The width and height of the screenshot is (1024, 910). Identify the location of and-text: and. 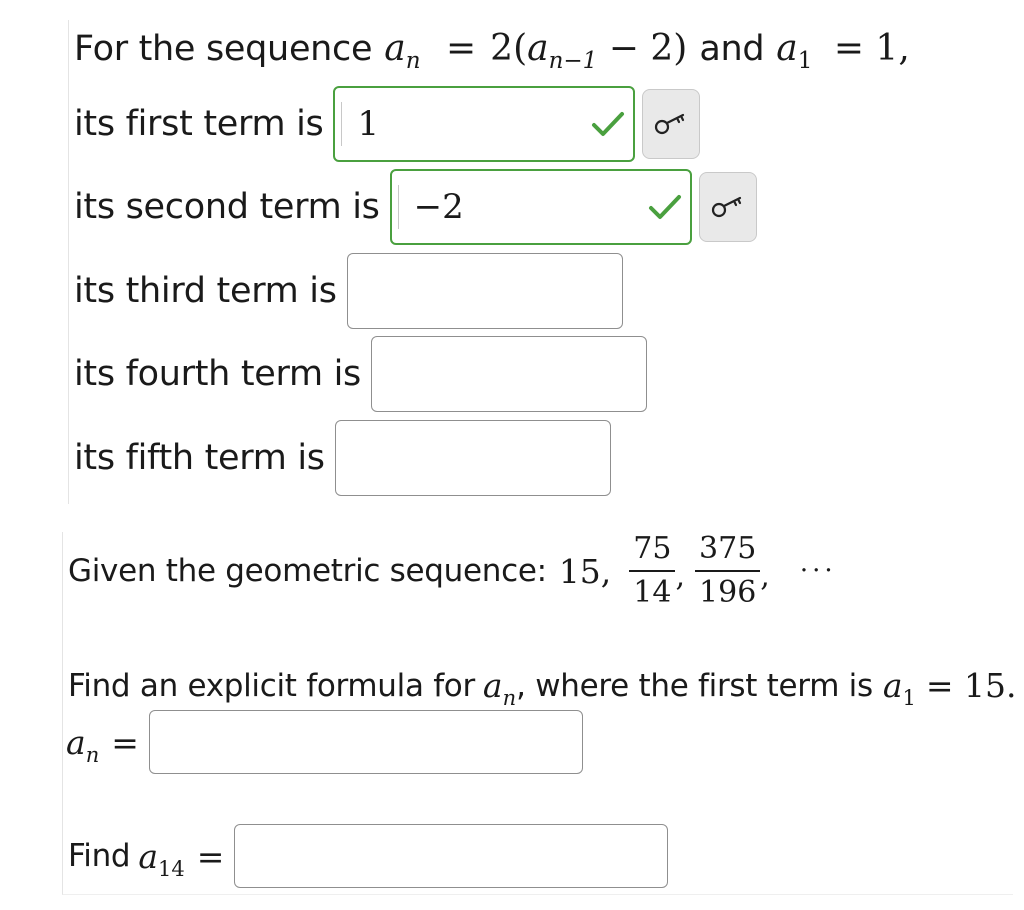
(732, 48).